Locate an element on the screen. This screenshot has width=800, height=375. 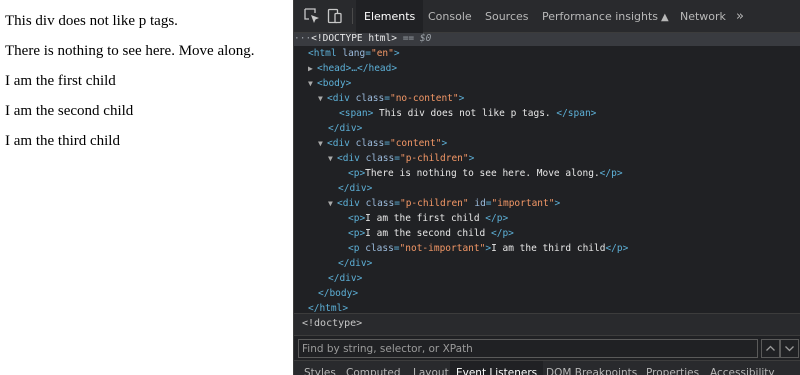
tab-sources-label: Sources is located at coordinates (507, 16).